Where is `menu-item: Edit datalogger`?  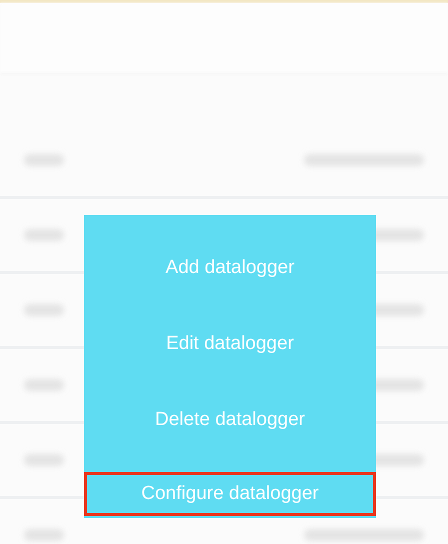
menu-item: Edit datalogger is located at coordinates (230, 344).